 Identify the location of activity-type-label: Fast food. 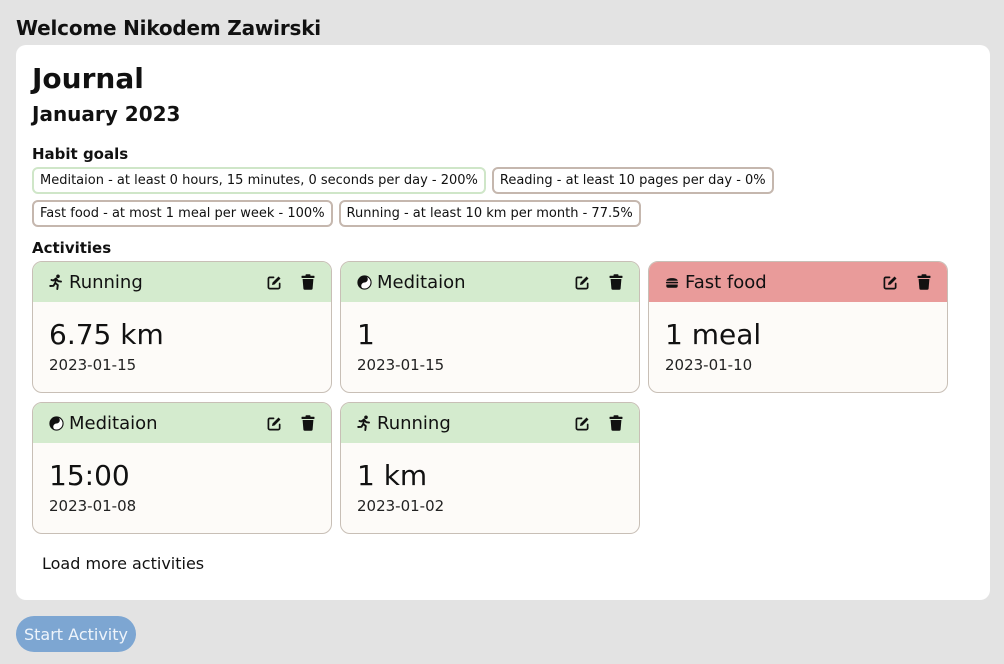
(726, 282).